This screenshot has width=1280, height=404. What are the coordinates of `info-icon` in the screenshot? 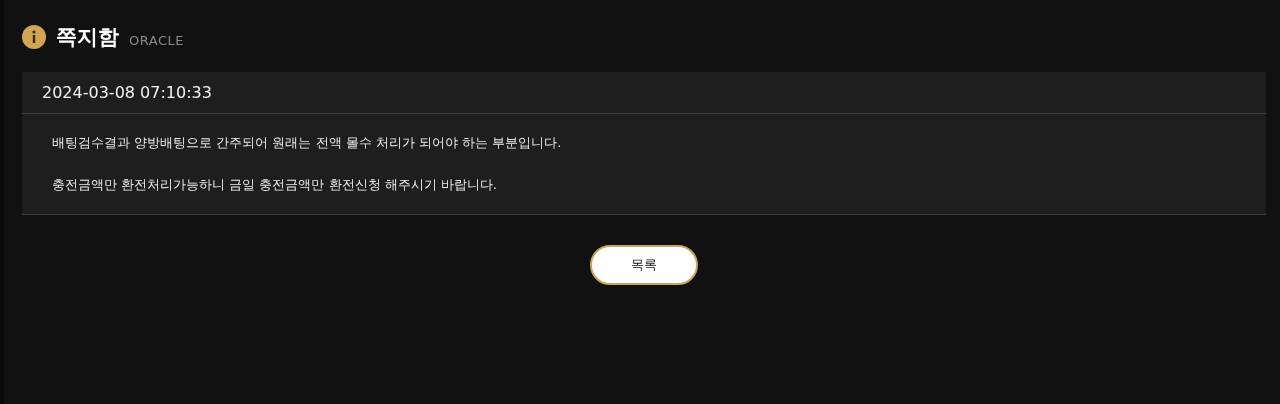 It's located at (34, 37).